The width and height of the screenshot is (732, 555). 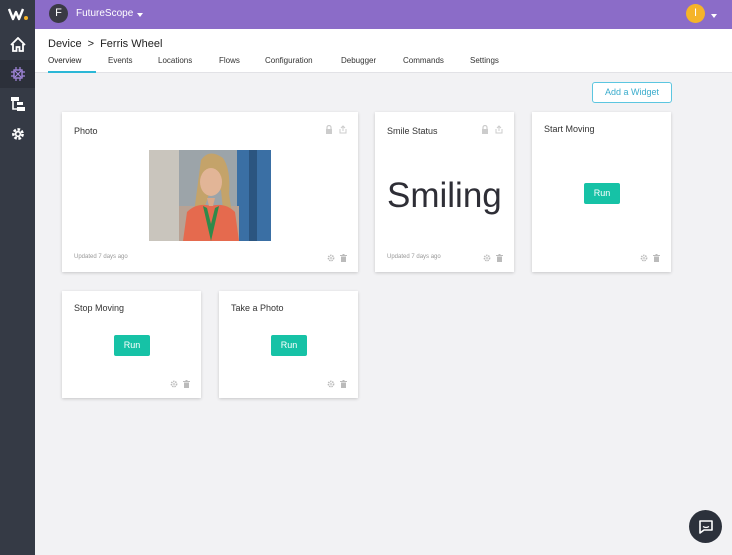 I want to click on sidebar-devices, so click(x=17, y=74).